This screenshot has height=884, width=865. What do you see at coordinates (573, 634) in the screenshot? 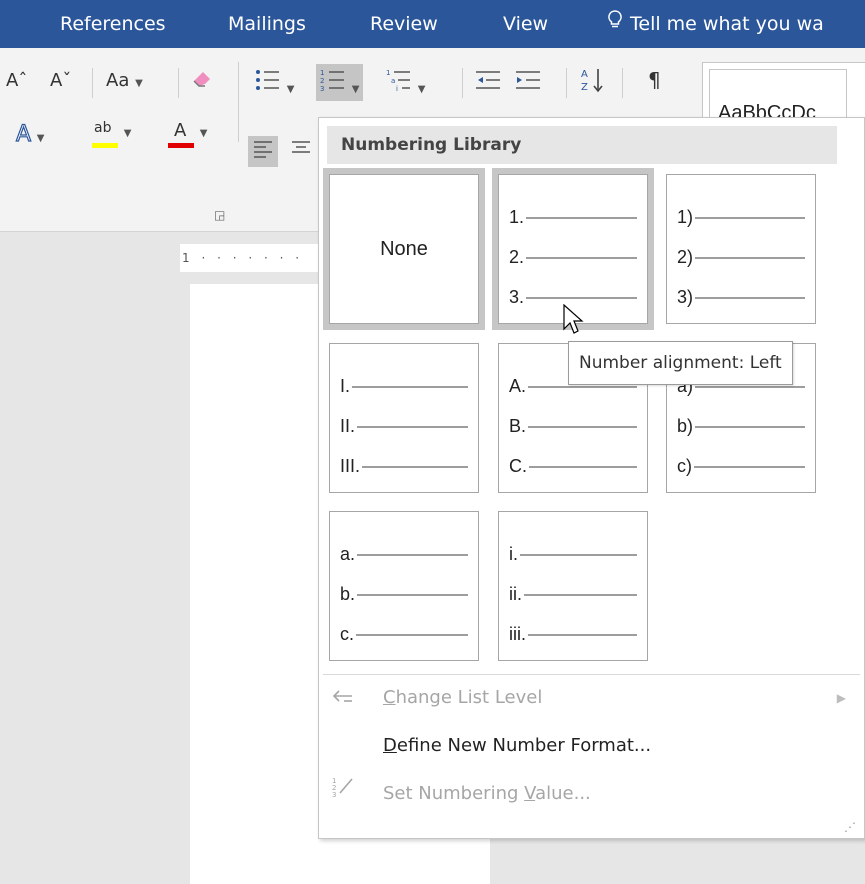
I see `preview-line: iii.` at bounding box center [573, 634].